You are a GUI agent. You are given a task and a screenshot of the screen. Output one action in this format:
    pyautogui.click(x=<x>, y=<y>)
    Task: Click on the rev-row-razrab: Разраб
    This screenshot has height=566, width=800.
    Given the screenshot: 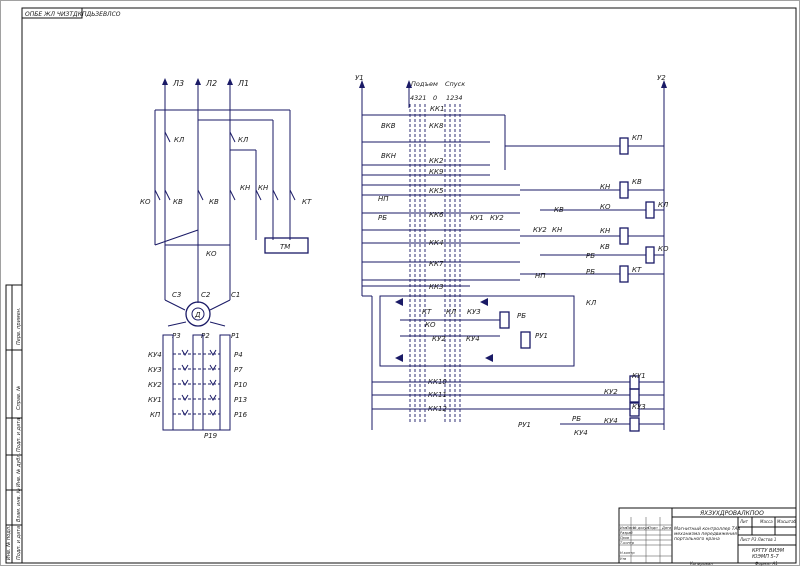 What is the action you would take?
    pyautogui.click(x=626, y=533)
    